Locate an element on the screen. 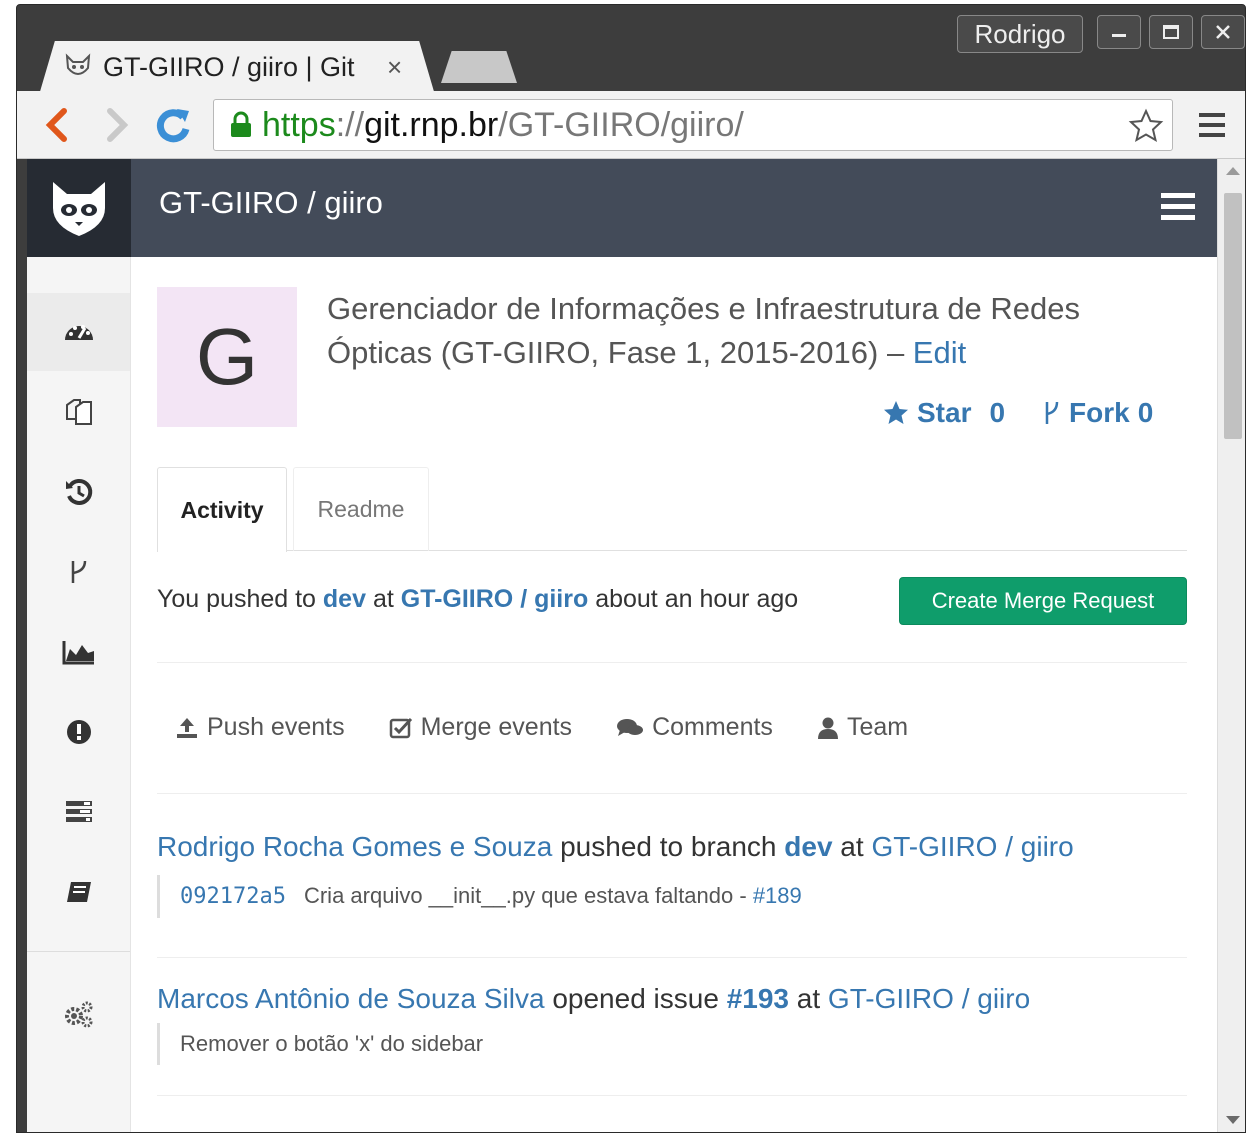 The image size is (1246, 1133). sidebar-item-graphs is located at coordinates (78, 652).